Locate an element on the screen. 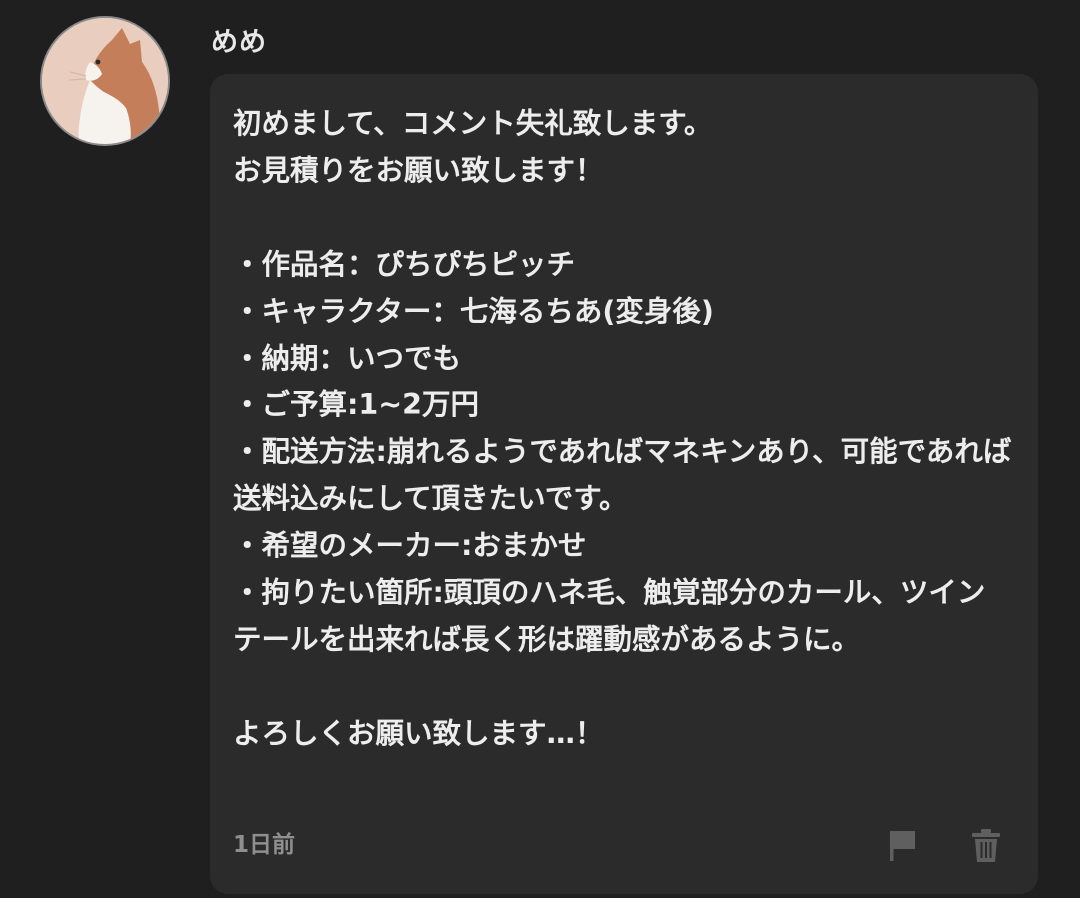 Image resolution: width=1080 pixels, height=898 pixels. delete-button is located at coordinates (986, 845).